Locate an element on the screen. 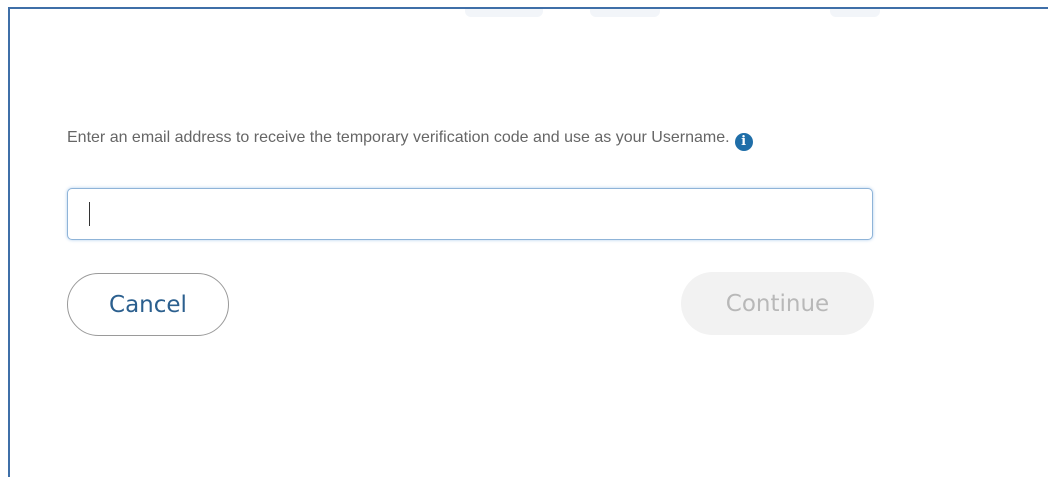  email-input is located at coordinates (470, 214).